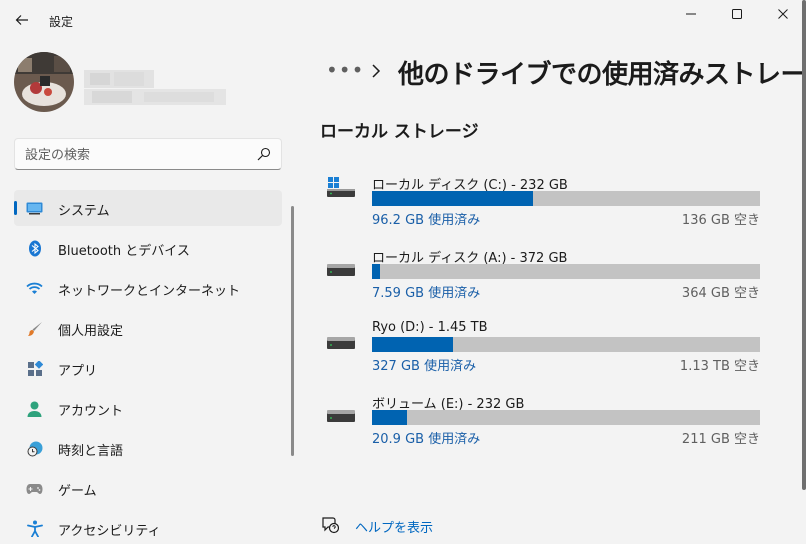 The width and height of the screenshot is (806, 544). Describe the element at coordinates (426, 439) in the screenshot. I see `drive-used-text: 20.9 GB 使用済み` at that location.